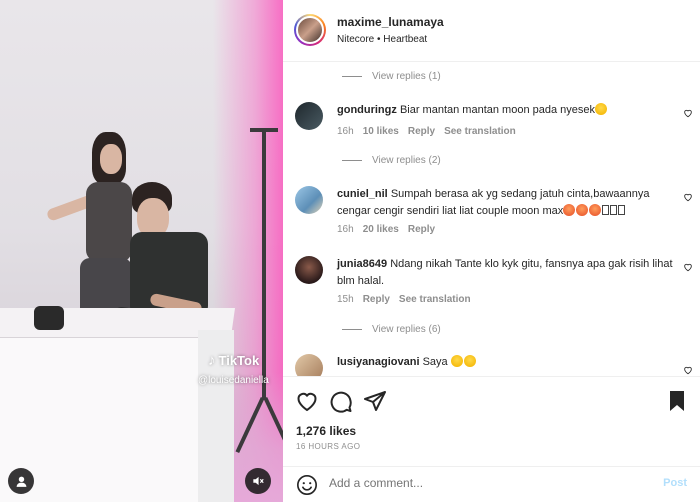  What do you see at coordinates (406, 160) in the screenshot?
I see `view-replies-label: View replies (2)` at bounding box center [406, 160].